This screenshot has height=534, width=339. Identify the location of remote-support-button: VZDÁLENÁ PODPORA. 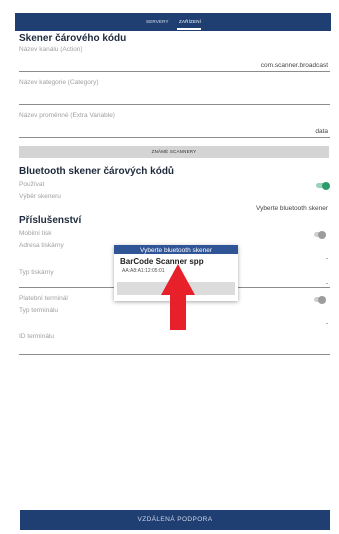
(175, 520).